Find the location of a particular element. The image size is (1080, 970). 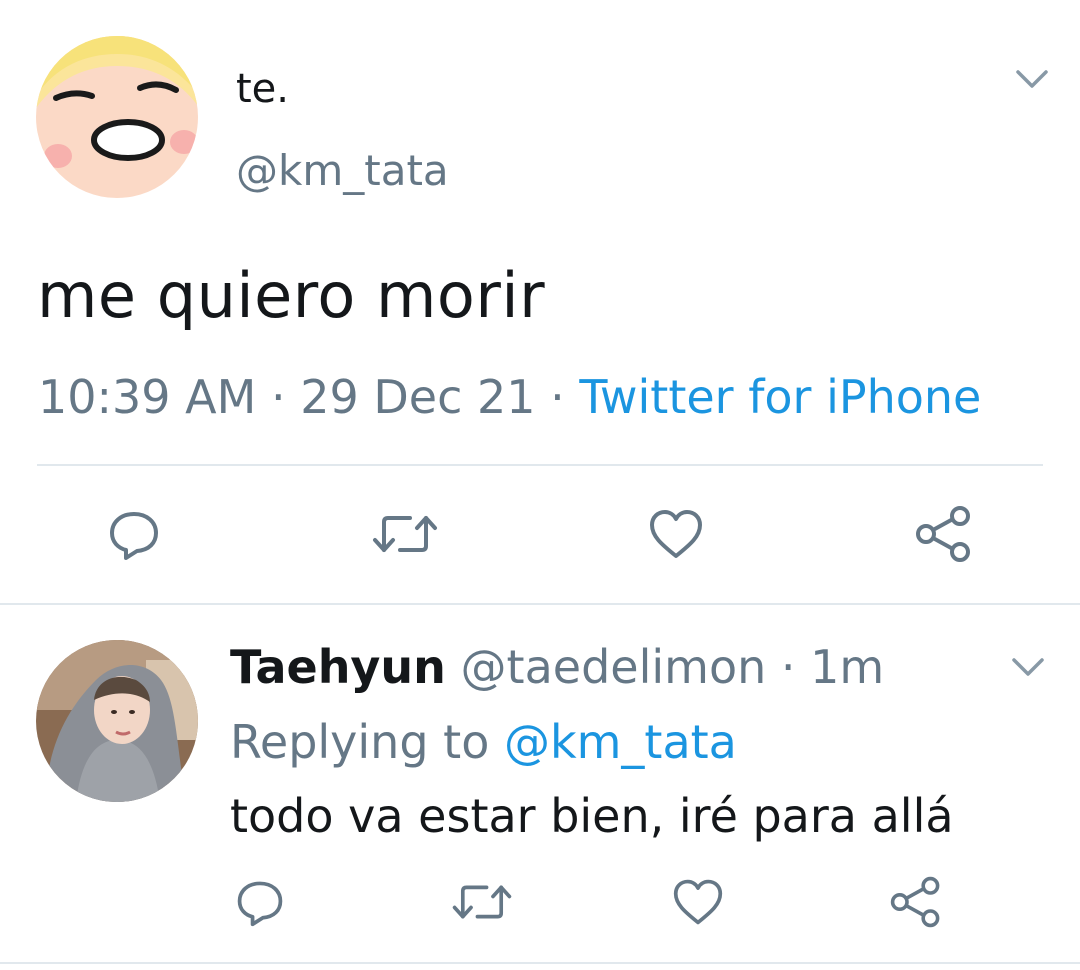

display-name: Taehyun is located at coordinates (338, 667).